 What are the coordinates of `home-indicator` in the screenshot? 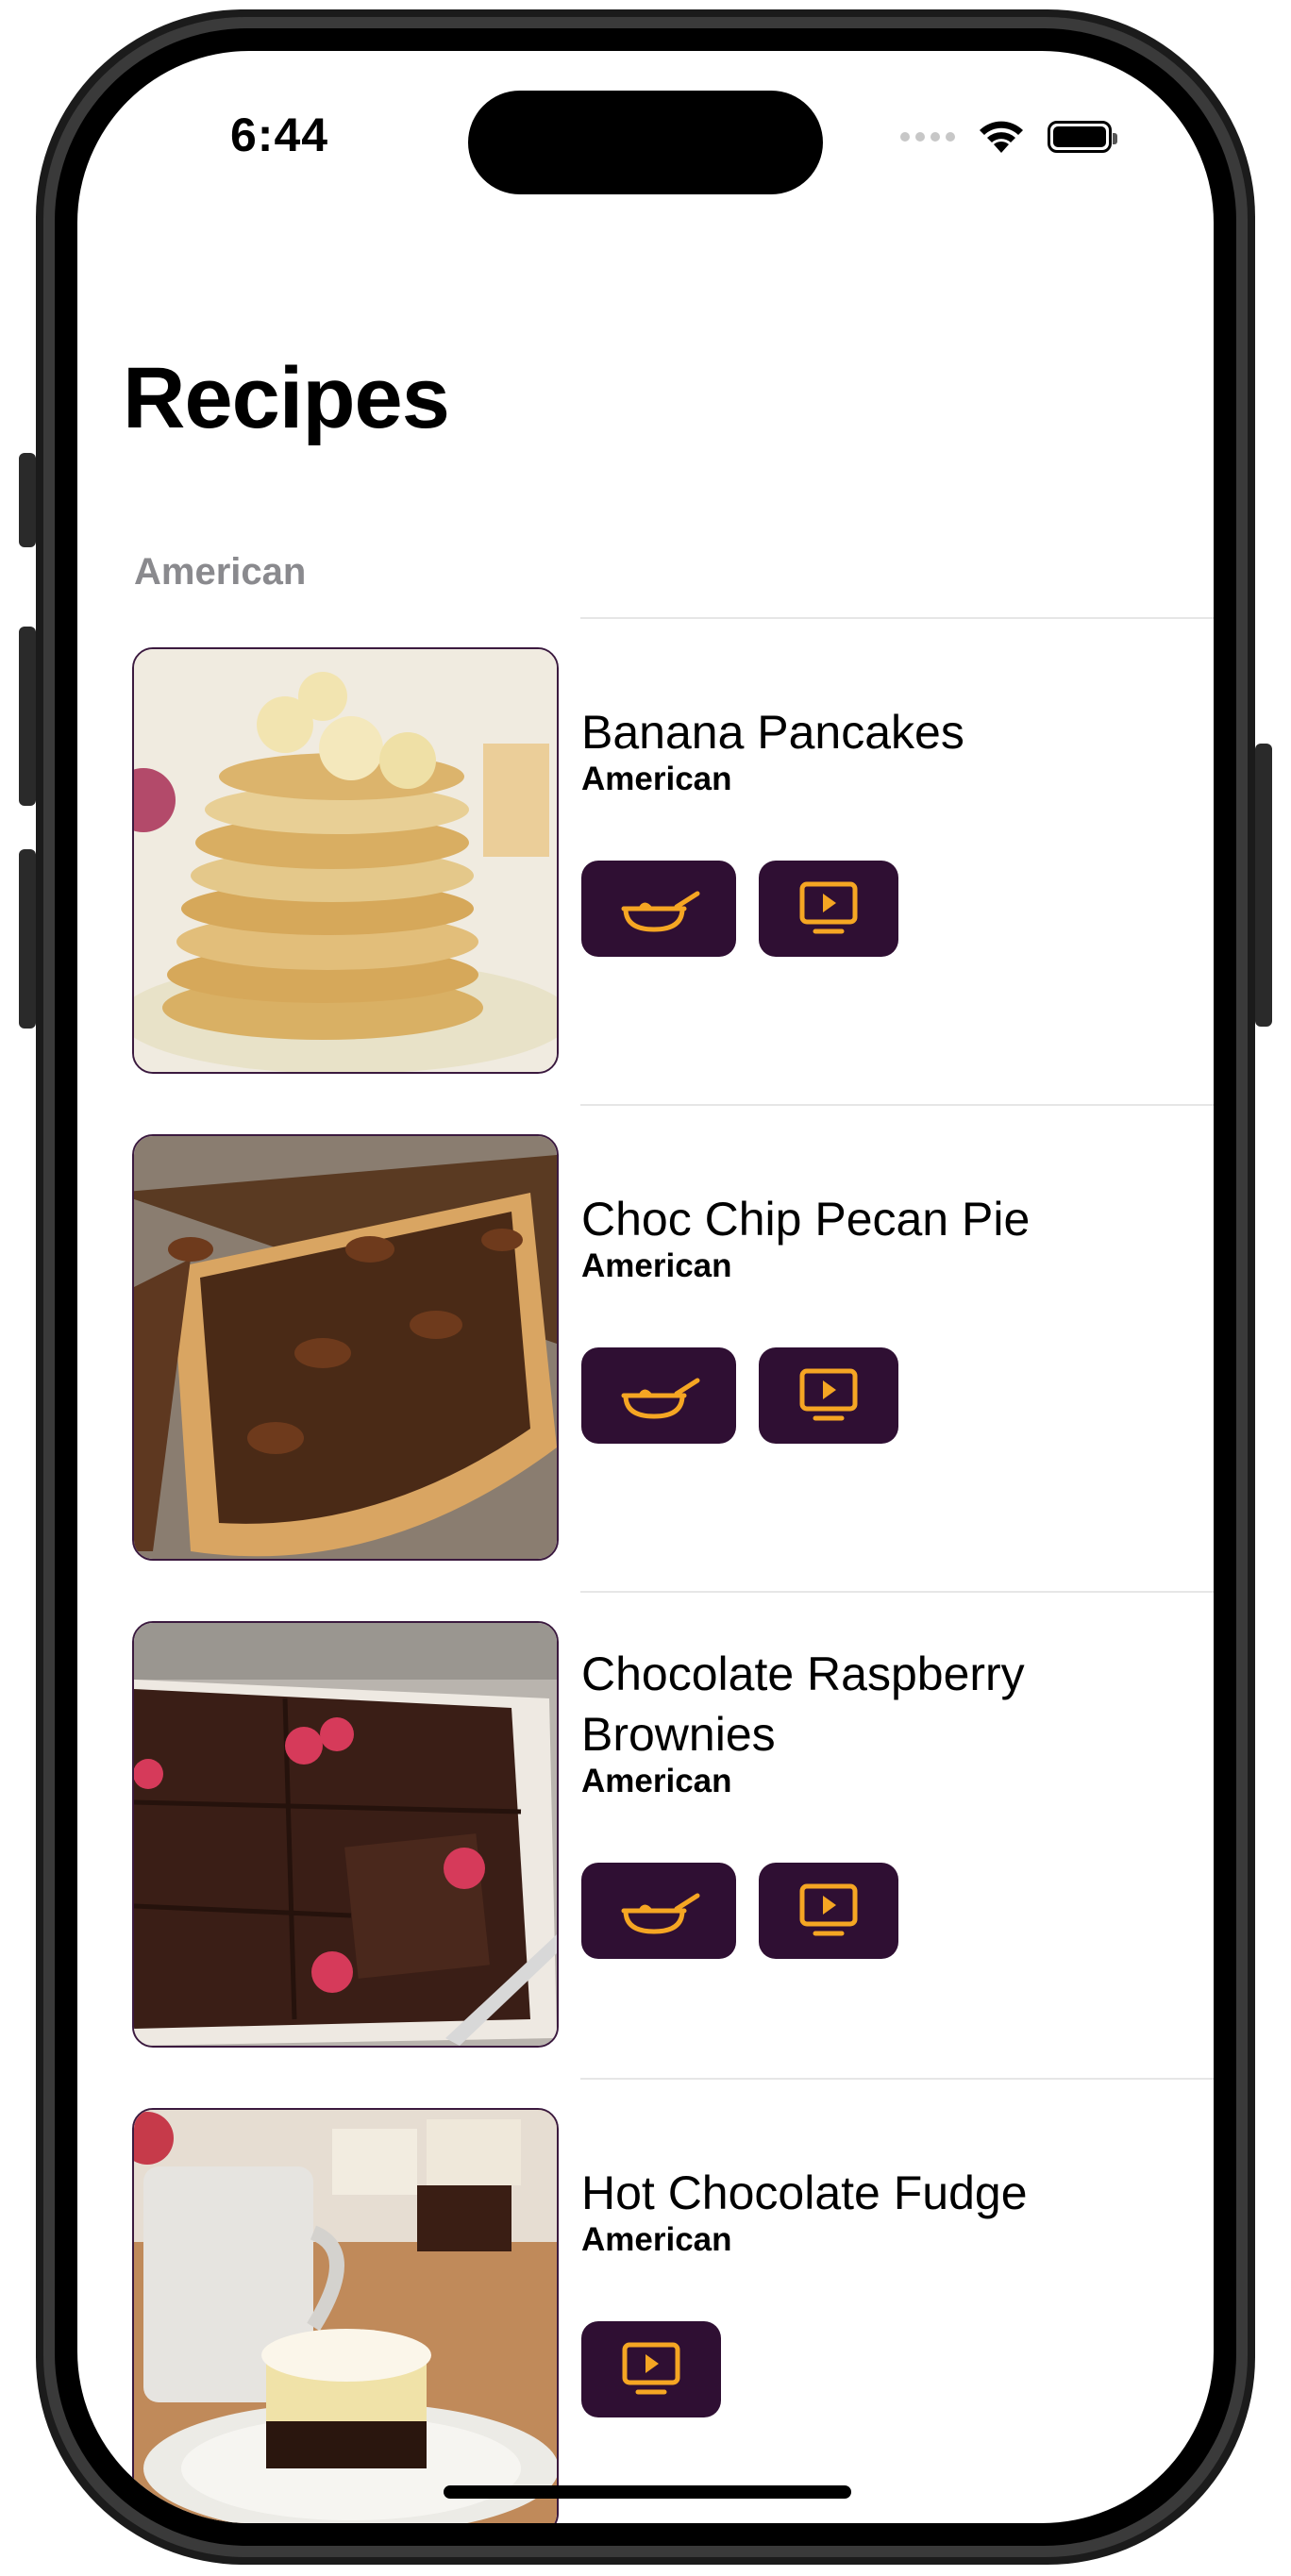 It's located at (648, 2492).